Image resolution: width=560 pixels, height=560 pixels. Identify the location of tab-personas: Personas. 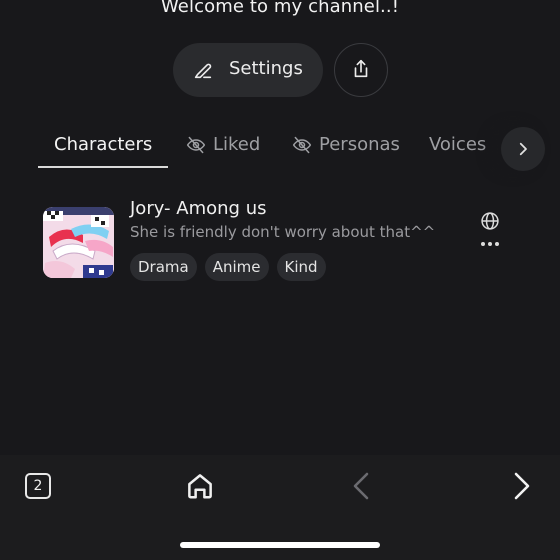
(345, 144).